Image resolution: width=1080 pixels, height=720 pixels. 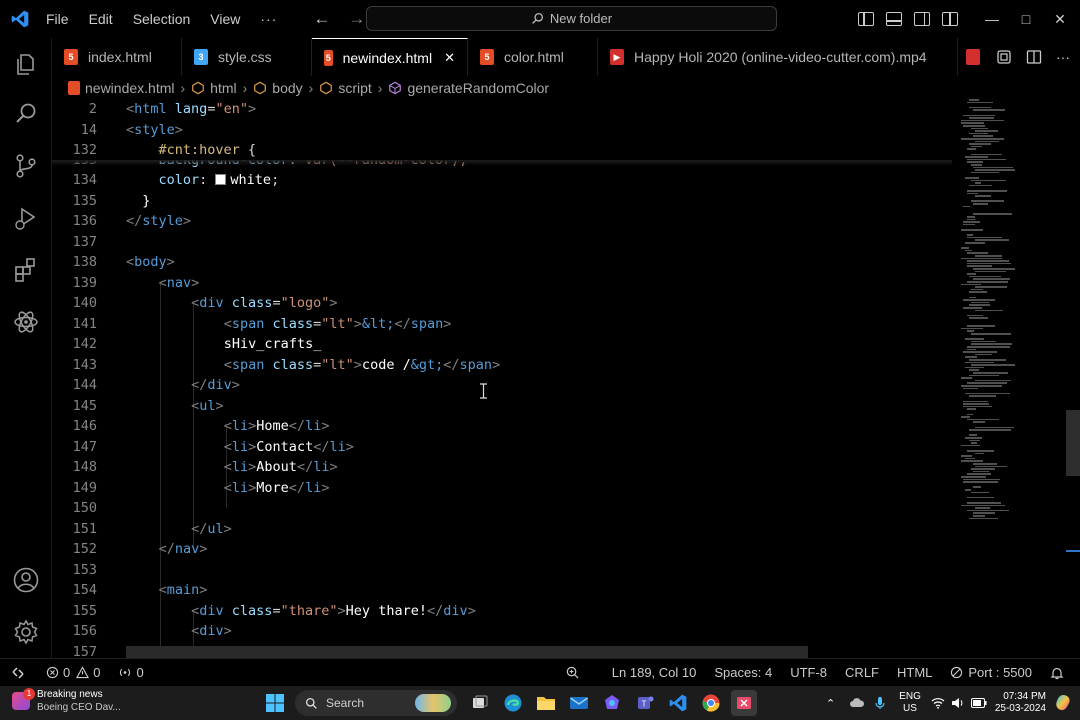 I want to click on vscode-taskbar-icon, so click(x=678, y=703).